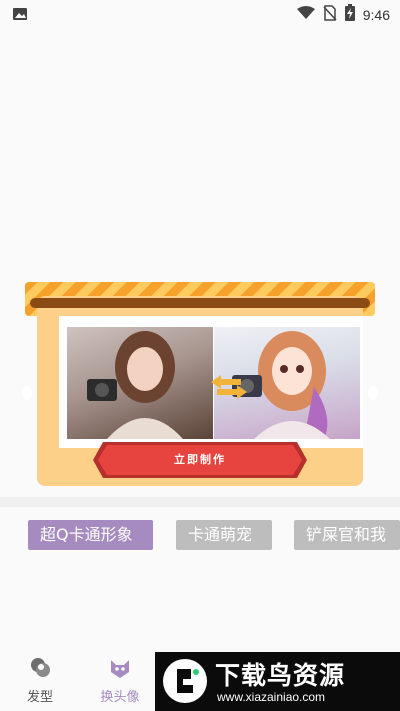  What do you see at coordinates (27, 393) in the screenshot?
I see `ticket-notch-left` at bounding box center [27, 393].